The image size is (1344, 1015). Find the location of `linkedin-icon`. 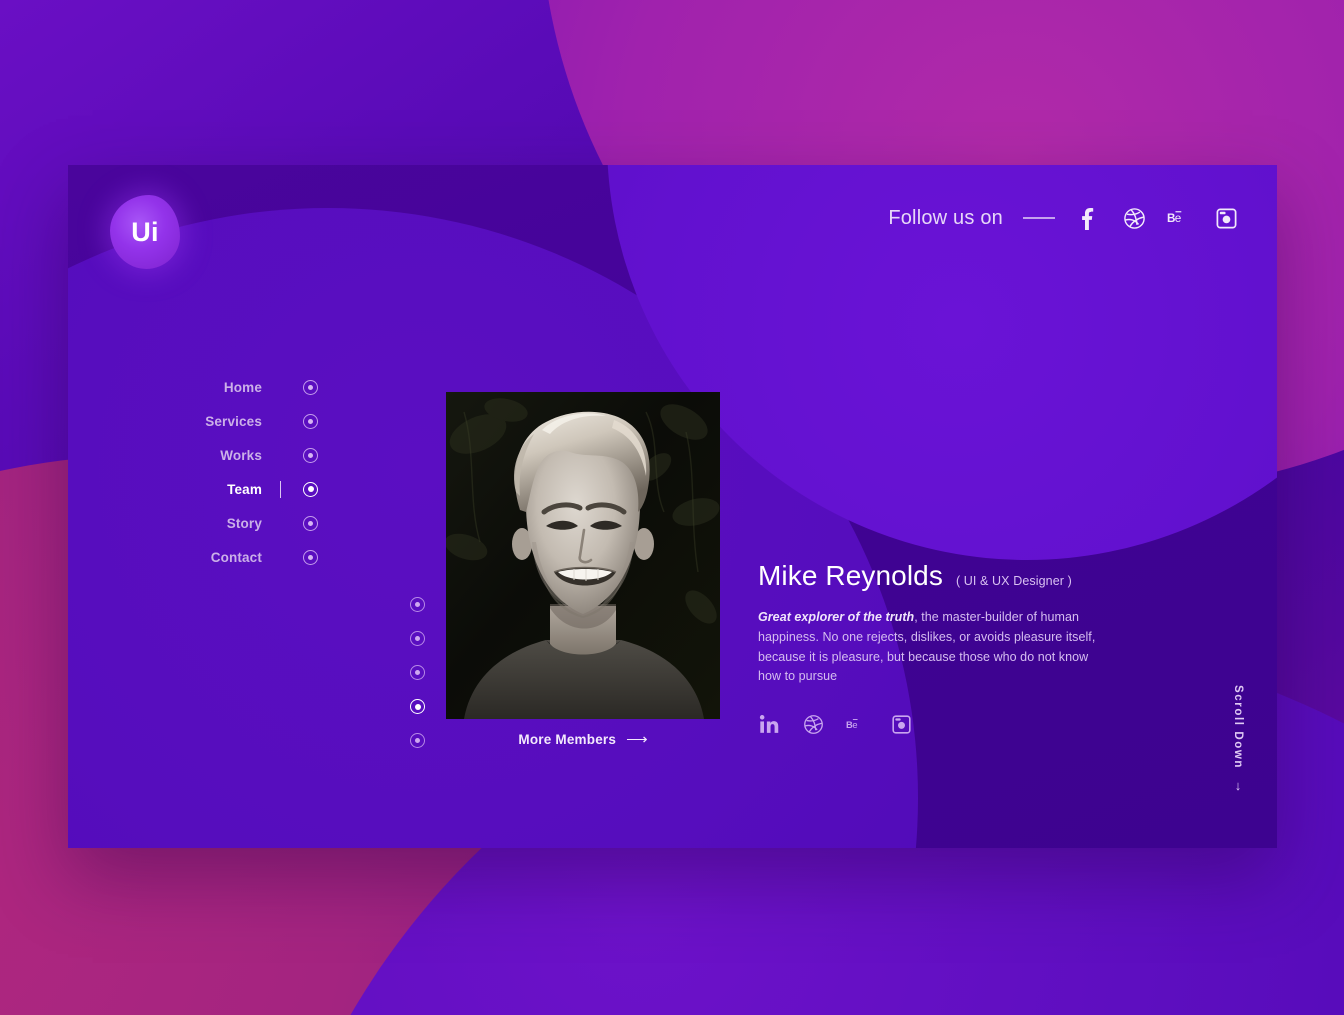

linkedin-icon is located at coordinates (769, 724).